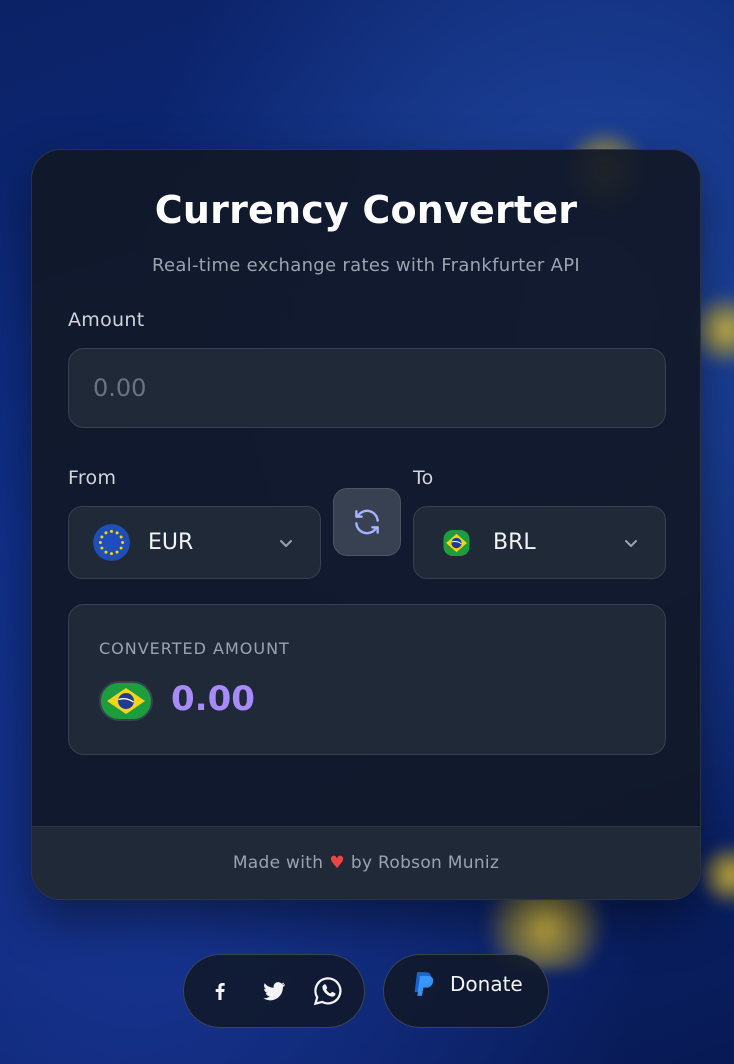  What do you see at coordinates (366, 210) in the screenshot?
I see `page-title: Currency Converter` at bounding box center [366, 210].